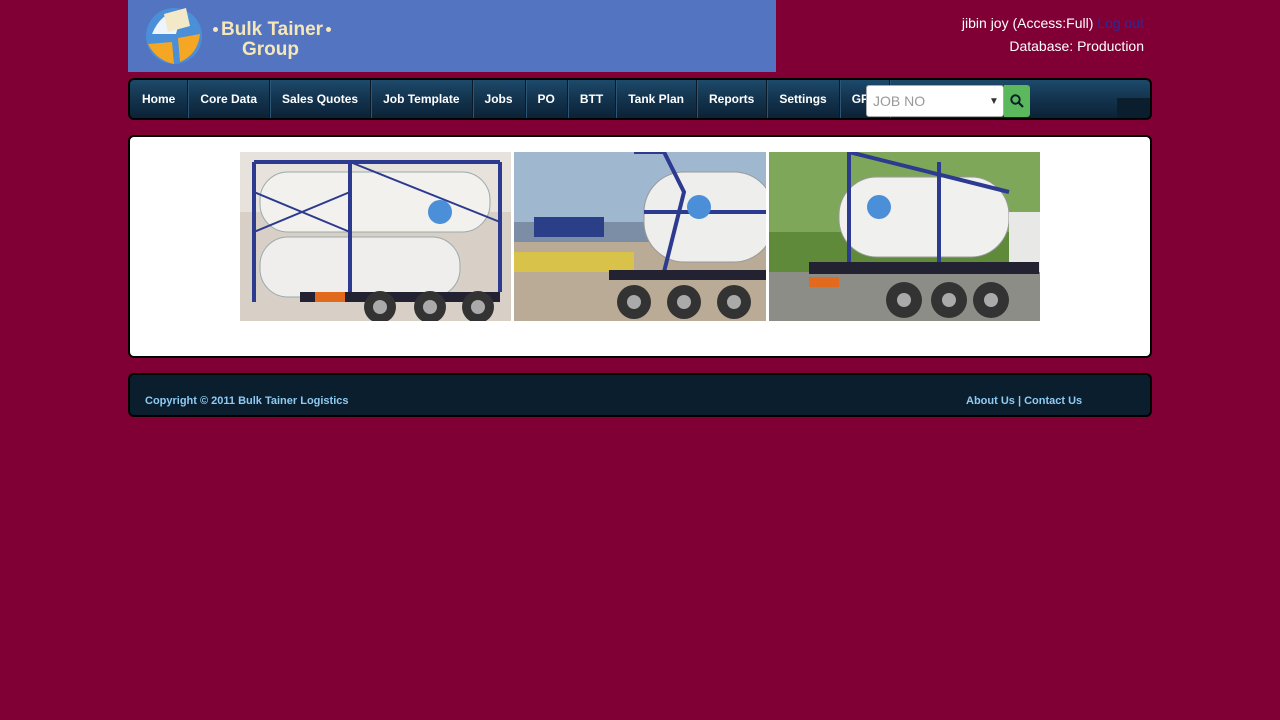  I want to click on nav-item-home: Home, so click(159, 99).